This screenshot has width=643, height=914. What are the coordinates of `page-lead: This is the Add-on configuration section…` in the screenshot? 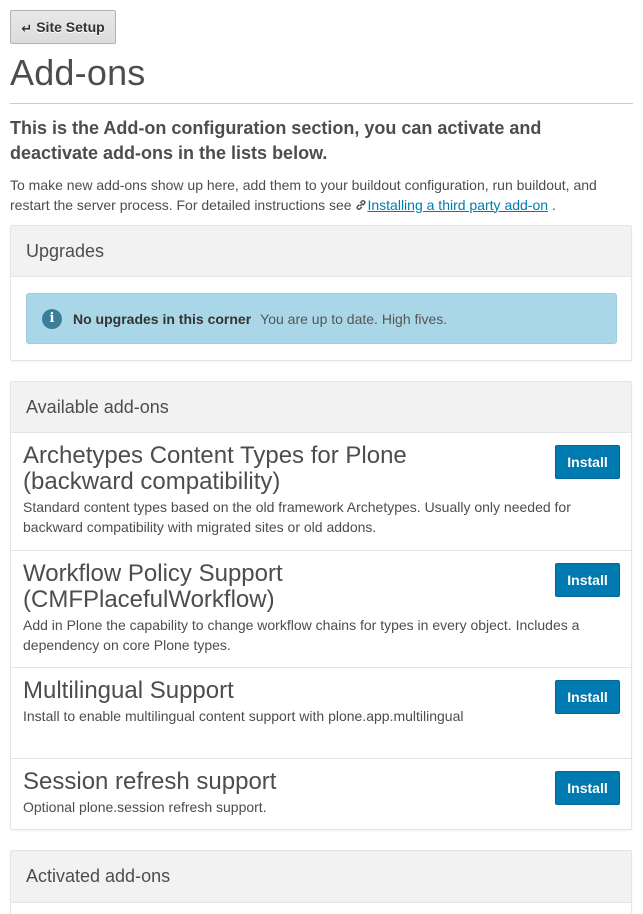 It's located at (276, 140).